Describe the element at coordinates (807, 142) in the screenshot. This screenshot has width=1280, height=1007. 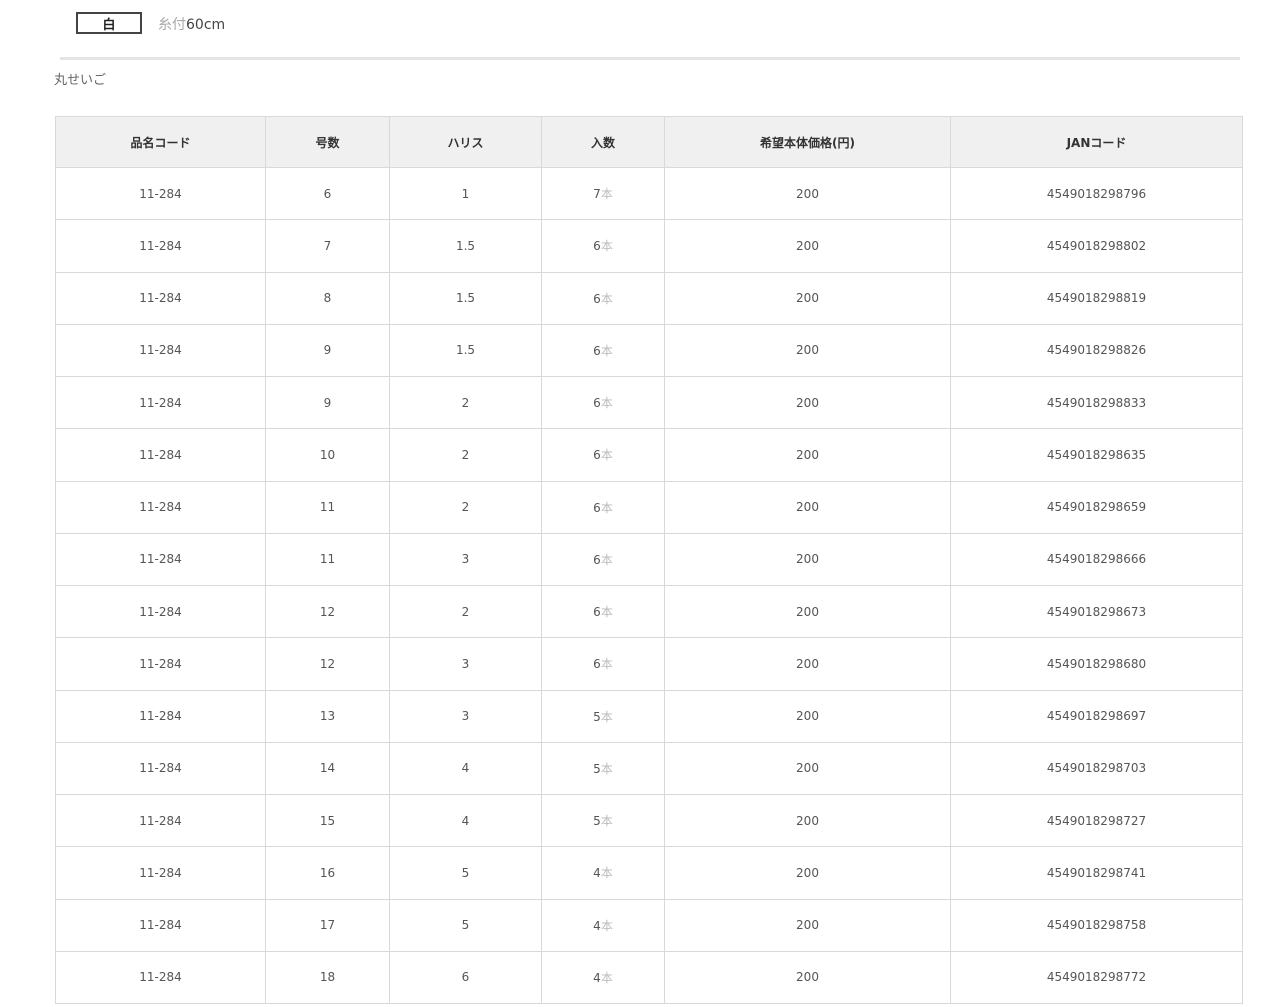
I see `col-header-price: 希望本体価格(円)` at that location.